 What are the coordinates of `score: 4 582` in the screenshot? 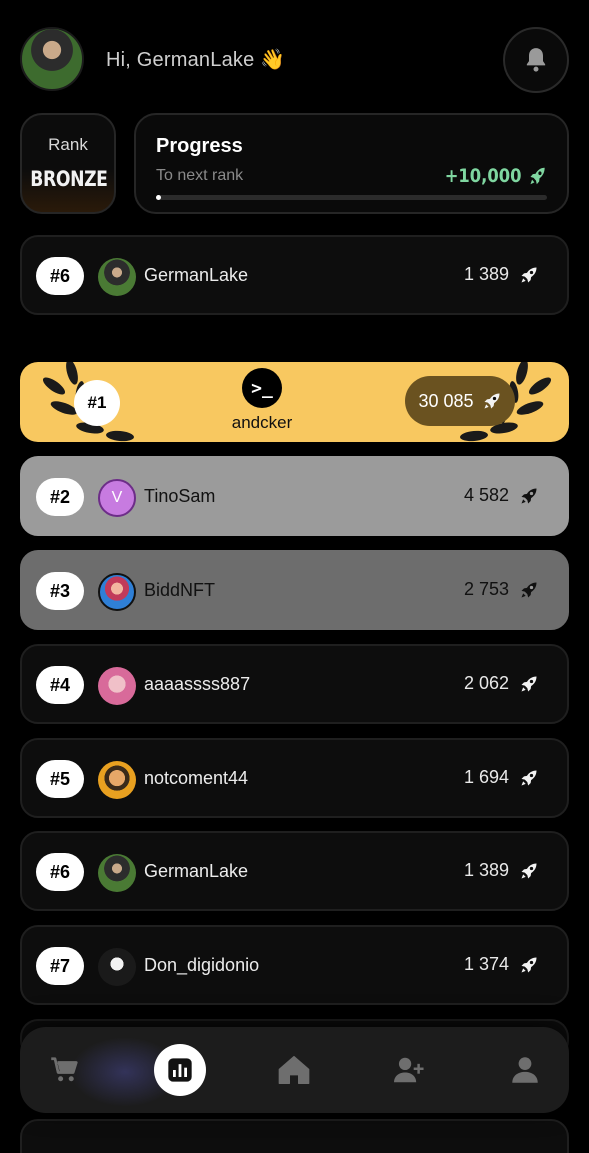 It's located at (501, 495).